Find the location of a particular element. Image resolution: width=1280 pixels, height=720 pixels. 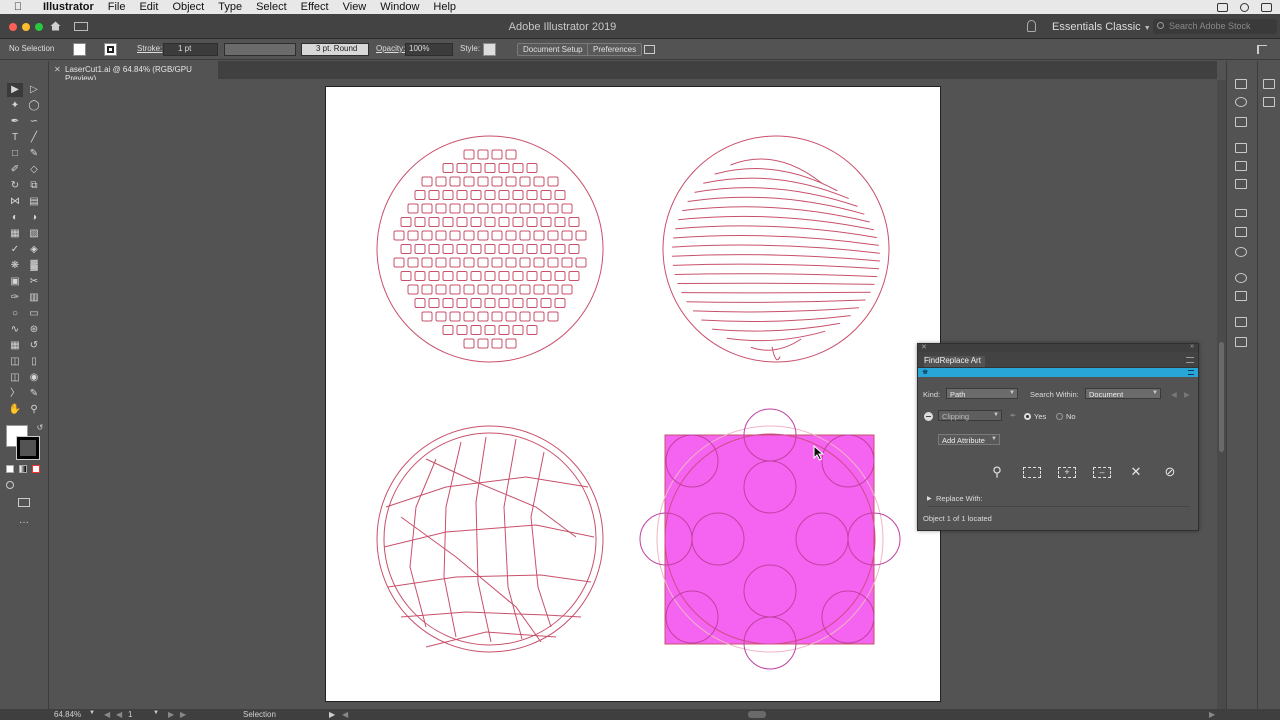

close-tab-icon: ✕ is located at coordinates (57, 69).